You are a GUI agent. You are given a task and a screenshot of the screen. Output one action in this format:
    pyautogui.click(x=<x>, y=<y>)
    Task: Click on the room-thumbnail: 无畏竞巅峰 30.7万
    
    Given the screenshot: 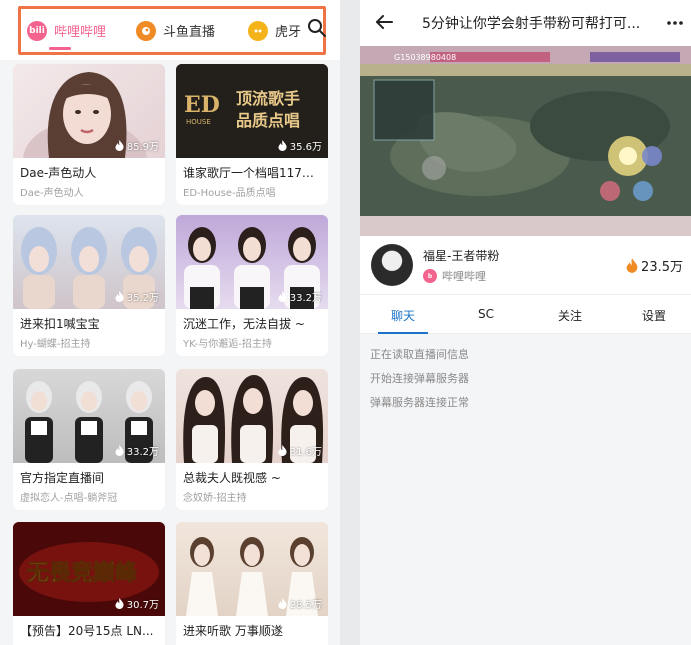 What is the action you would take?
    pyautogui.click(x=89, y=569)
    